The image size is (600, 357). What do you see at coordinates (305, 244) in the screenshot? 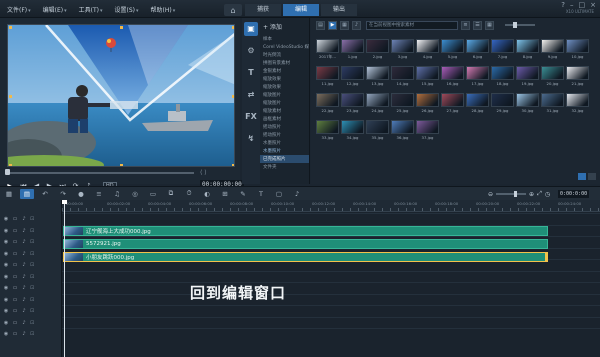
I see `timeline-clip: 5572921.jpg` at bounding box center [305, 244].